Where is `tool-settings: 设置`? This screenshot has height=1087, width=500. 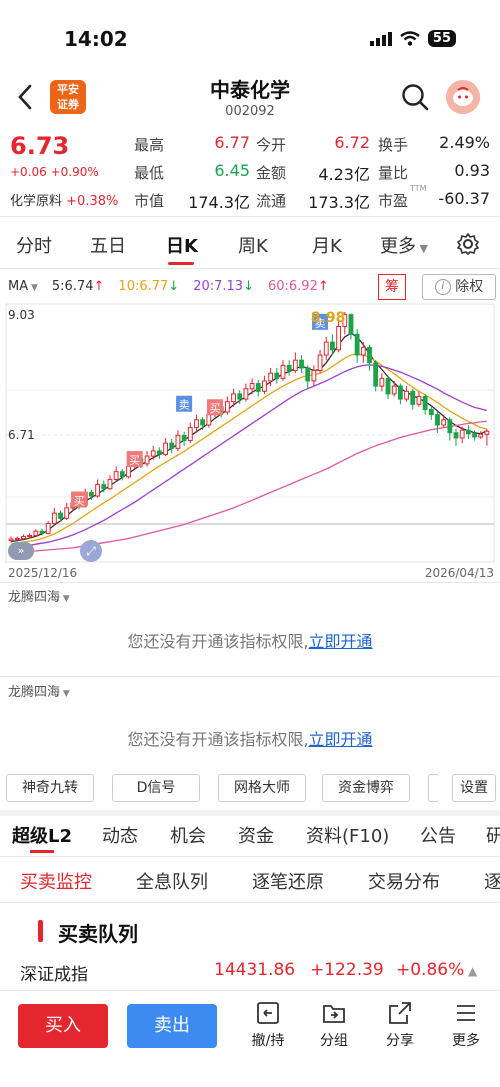 tool-settings: 设置 is located at coordinates (474, 788).